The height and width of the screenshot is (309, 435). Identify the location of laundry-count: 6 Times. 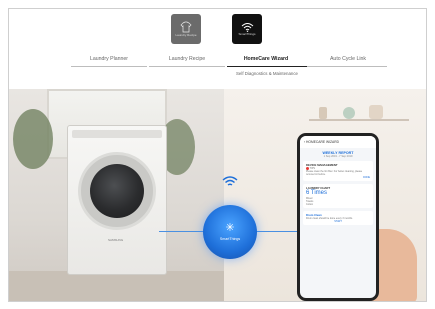
(317, 193).